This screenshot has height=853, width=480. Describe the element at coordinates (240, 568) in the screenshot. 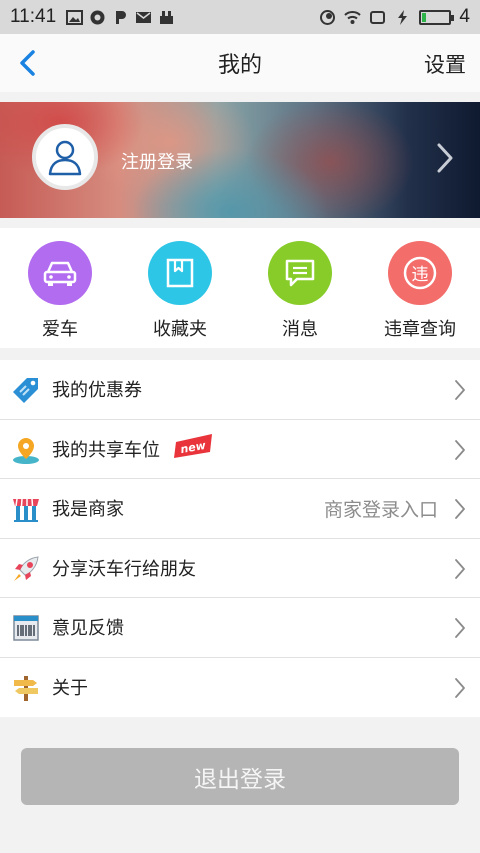

I see `menu-item-share: 分享沃车行给朋友` at that location.